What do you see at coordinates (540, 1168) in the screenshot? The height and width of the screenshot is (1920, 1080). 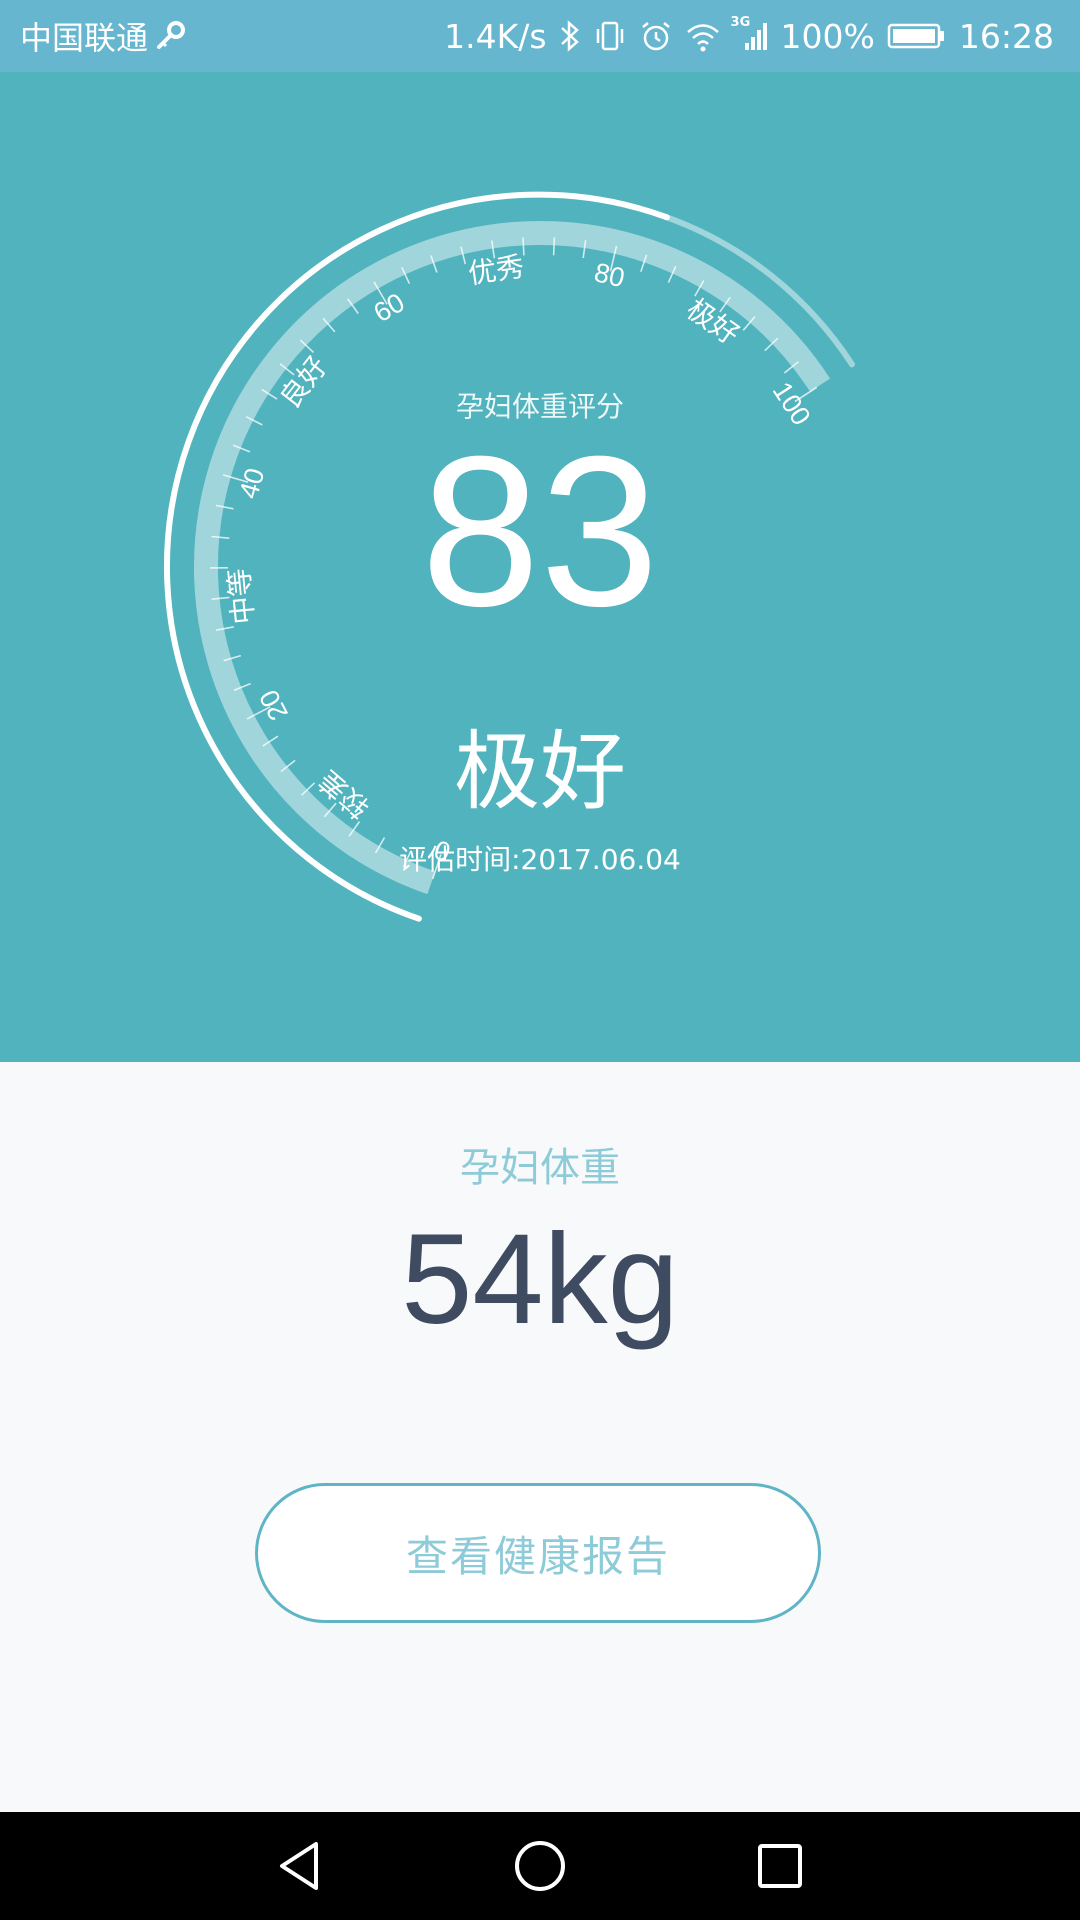 I see `weight-title: 孕妇体重` at bounding box center [540, 1168].